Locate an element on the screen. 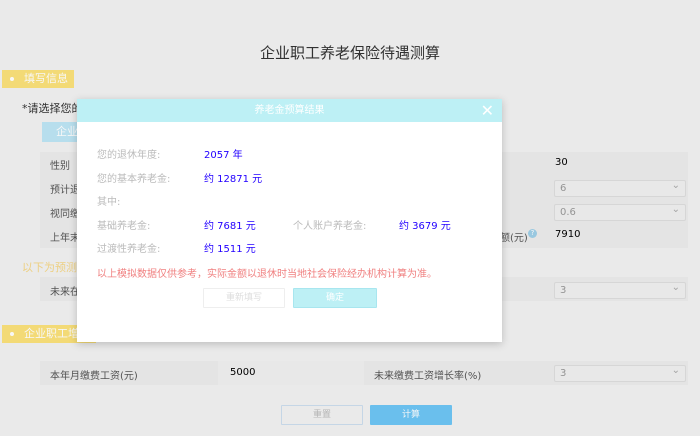  close-icon: ✕ is located at coordinates (487, 110).